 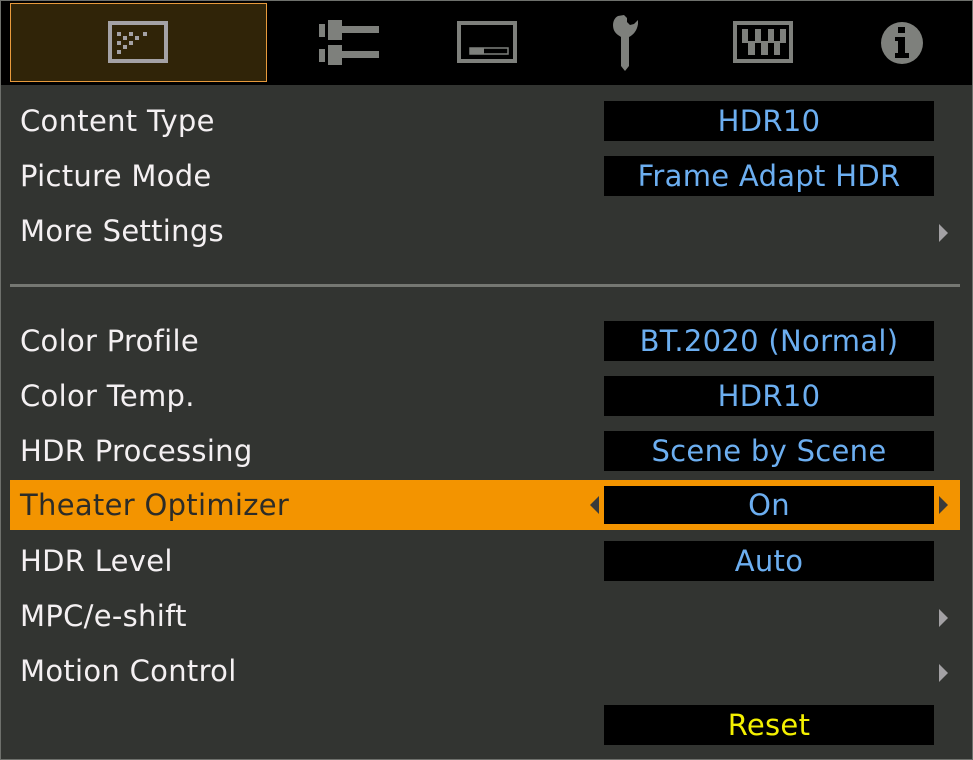 What do you see at coordinates (485, 505) in the screenshot?
I see `menu-row-theater-optimizer: Theater Optimizer On` at bounding box center [485, 505].